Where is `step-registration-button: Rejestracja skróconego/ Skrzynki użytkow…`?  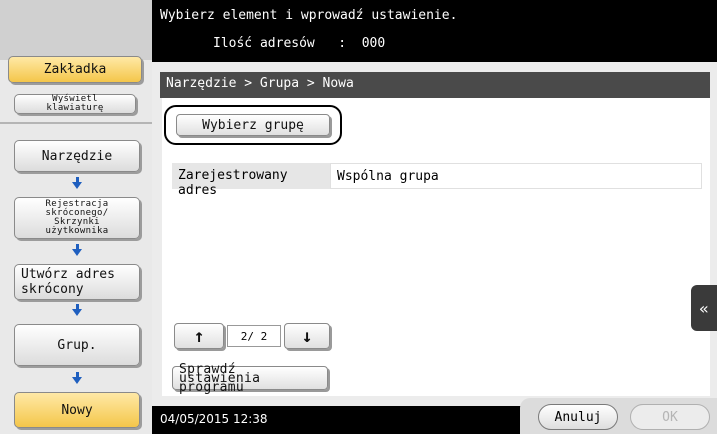
step-registration-button: Rejestracja skróconego/ Skrzynki użytkow… is located at coordinates (77, 218).